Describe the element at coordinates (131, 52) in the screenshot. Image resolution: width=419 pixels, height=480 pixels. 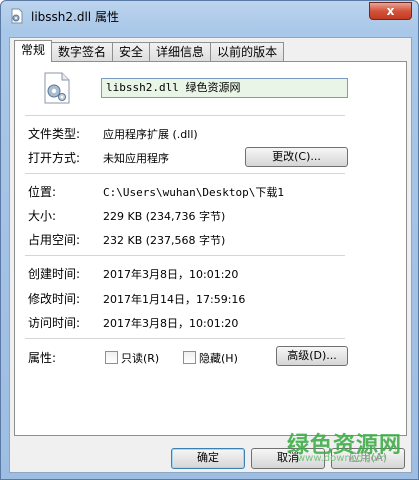
I see `tab-security: 安全` at that location.